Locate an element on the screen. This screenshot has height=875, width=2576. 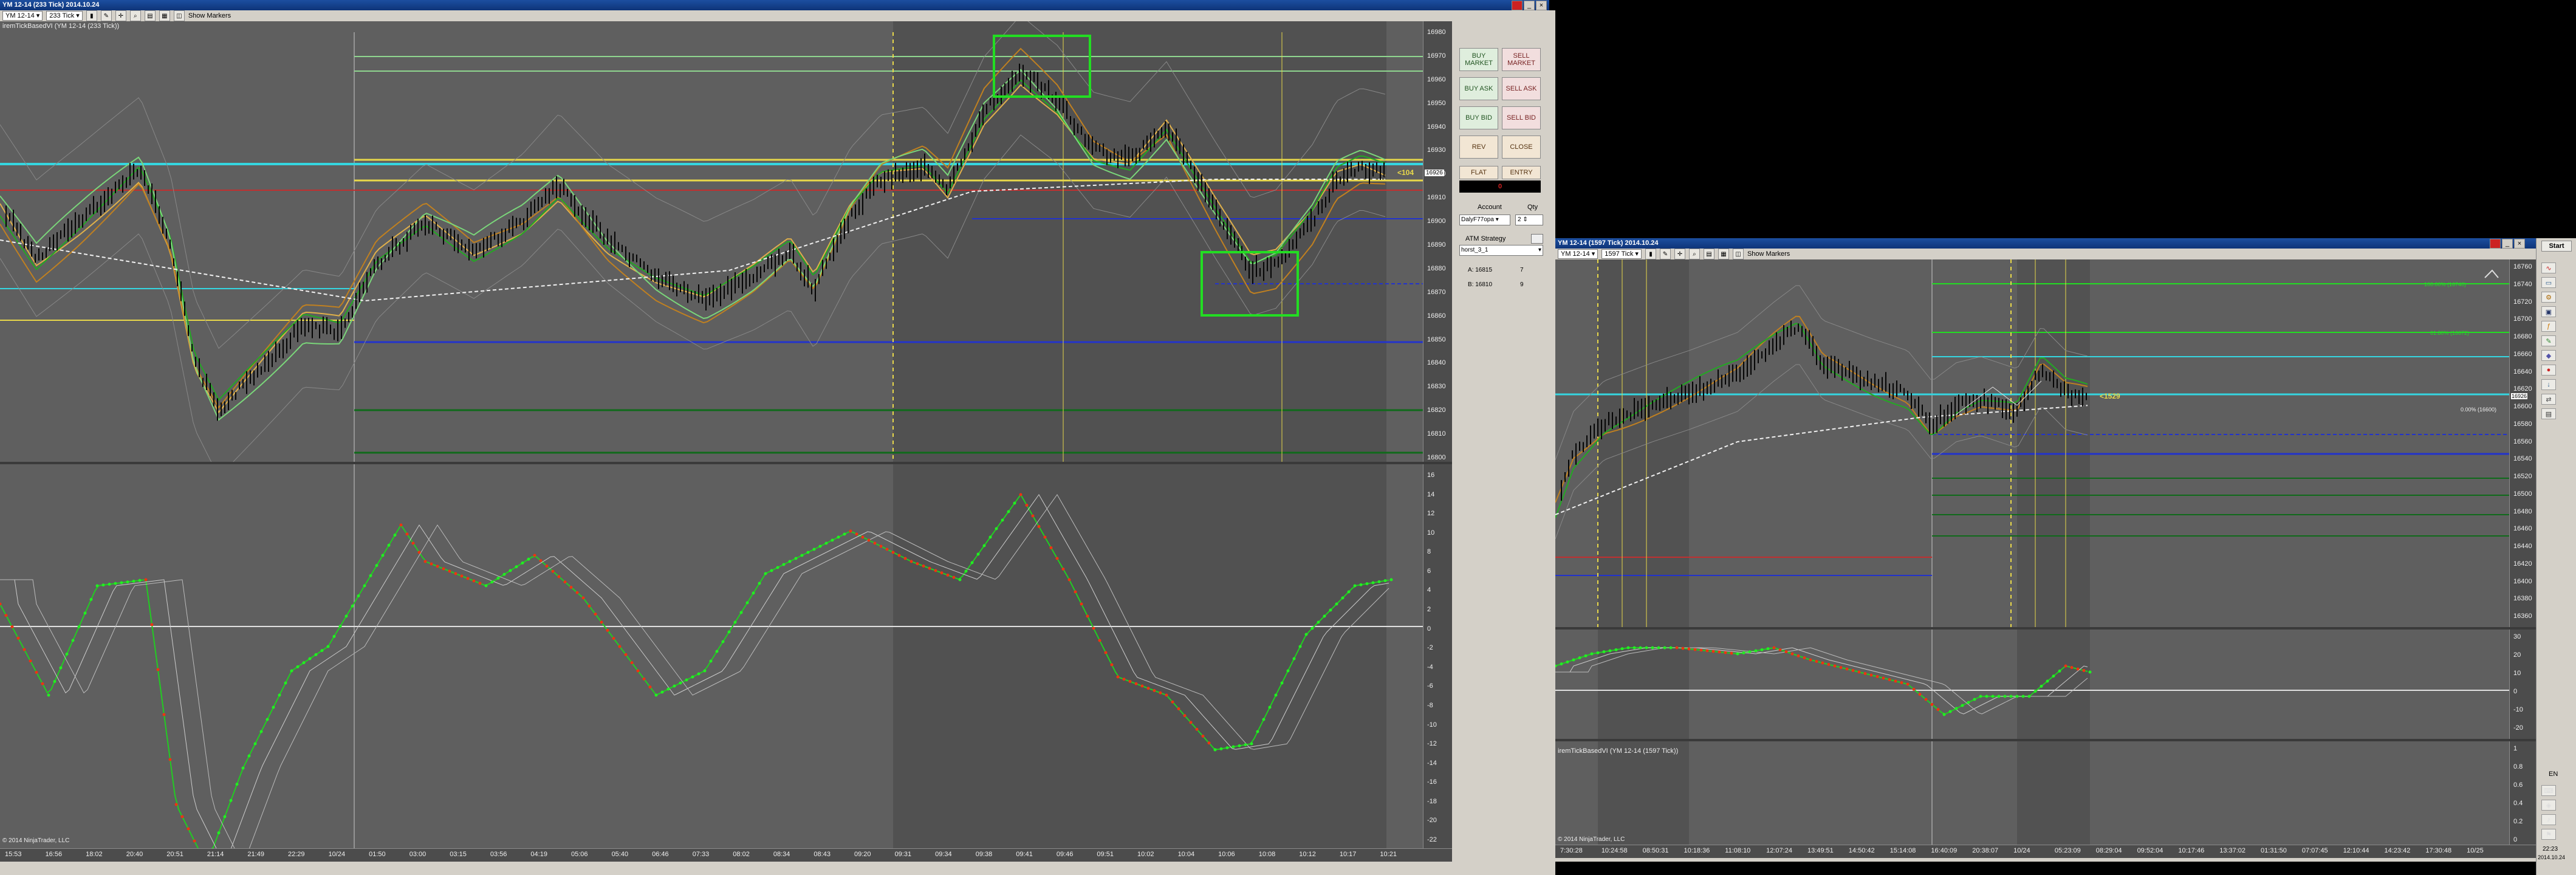
monitor-icon: ▤ is located at coordinates (2549, 413).